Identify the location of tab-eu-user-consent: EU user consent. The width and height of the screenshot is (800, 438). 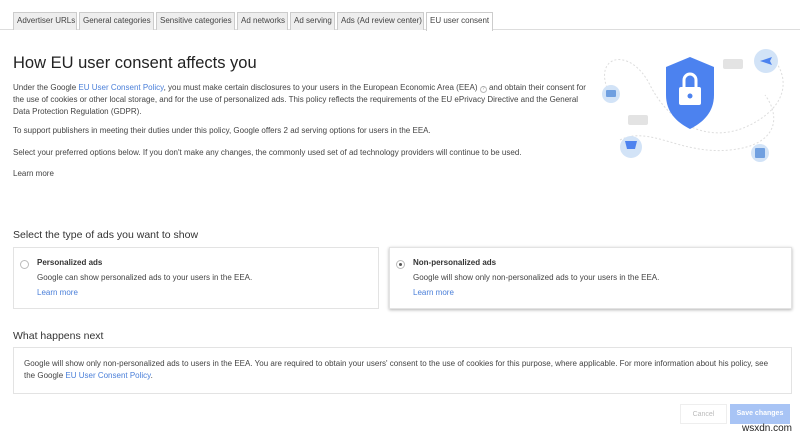
(459, 21).